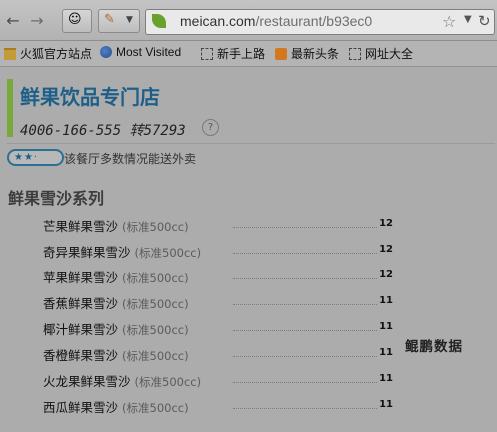 The width and height of the screenshot is (497, 432). What do you see at coordinates (81, 303) in the screenshot?
I see `item-name: 香蕉鲜果雪沙` at bounding box center [81, 303].